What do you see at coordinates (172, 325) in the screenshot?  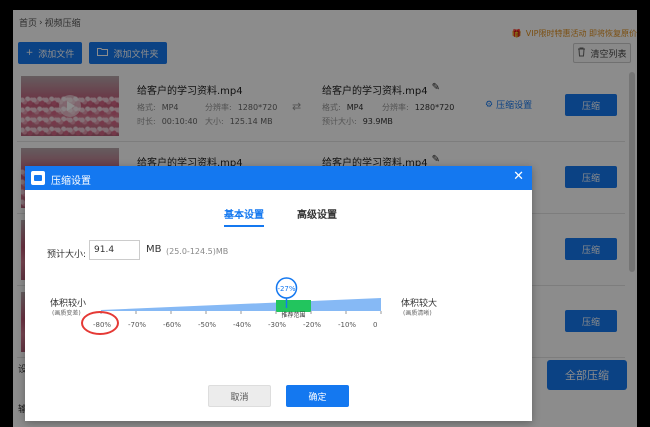 I see `tick-label: -60%` at bounding box center [172, 325].